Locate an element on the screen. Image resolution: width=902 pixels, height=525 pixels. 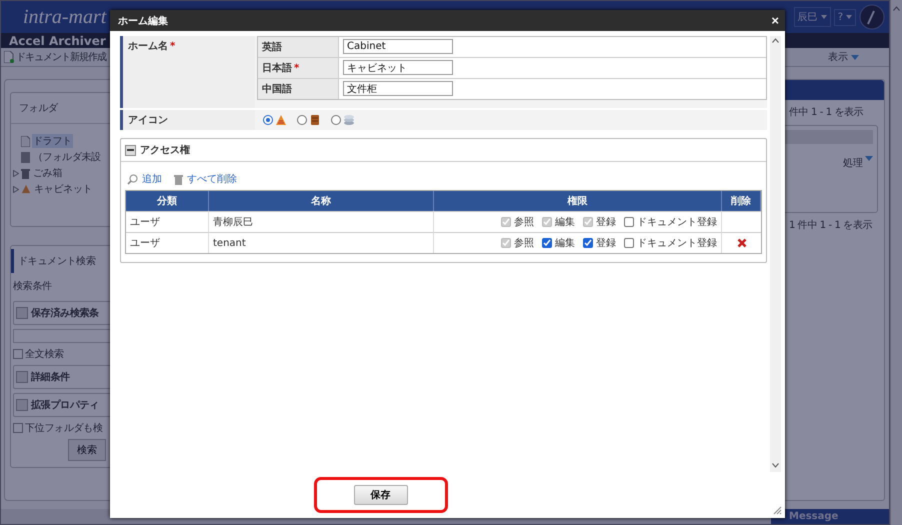
delete-icon is located at coordinates (741, 243).